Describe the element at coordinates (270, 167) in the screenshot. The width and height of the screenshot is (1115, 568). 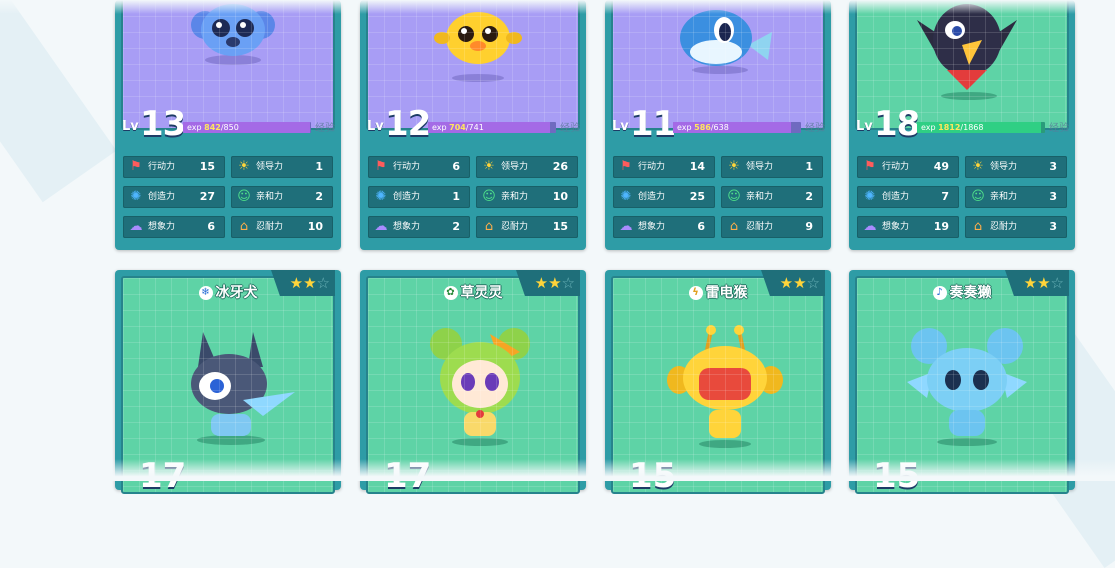
I see `stat-label: 领导力` at that location.